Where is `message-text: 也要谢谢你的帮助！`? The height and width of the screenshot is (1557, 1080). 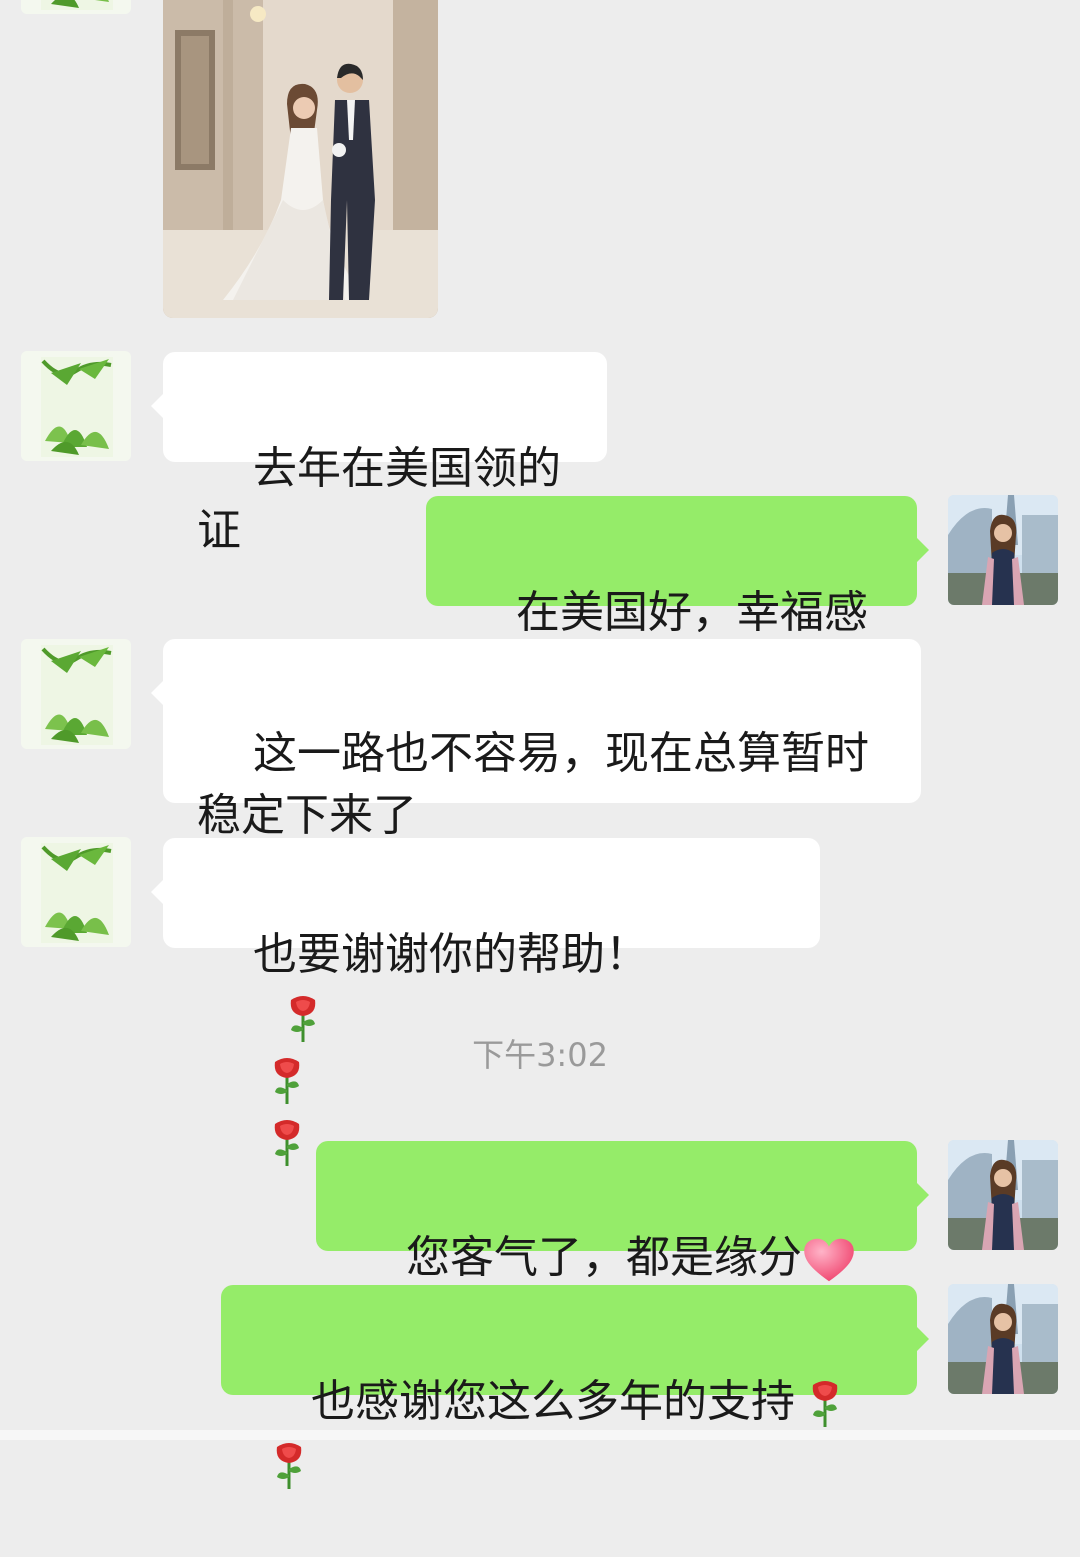 message-text: 也要谢谢你的帮助！ is located at coordinates (450, 954).